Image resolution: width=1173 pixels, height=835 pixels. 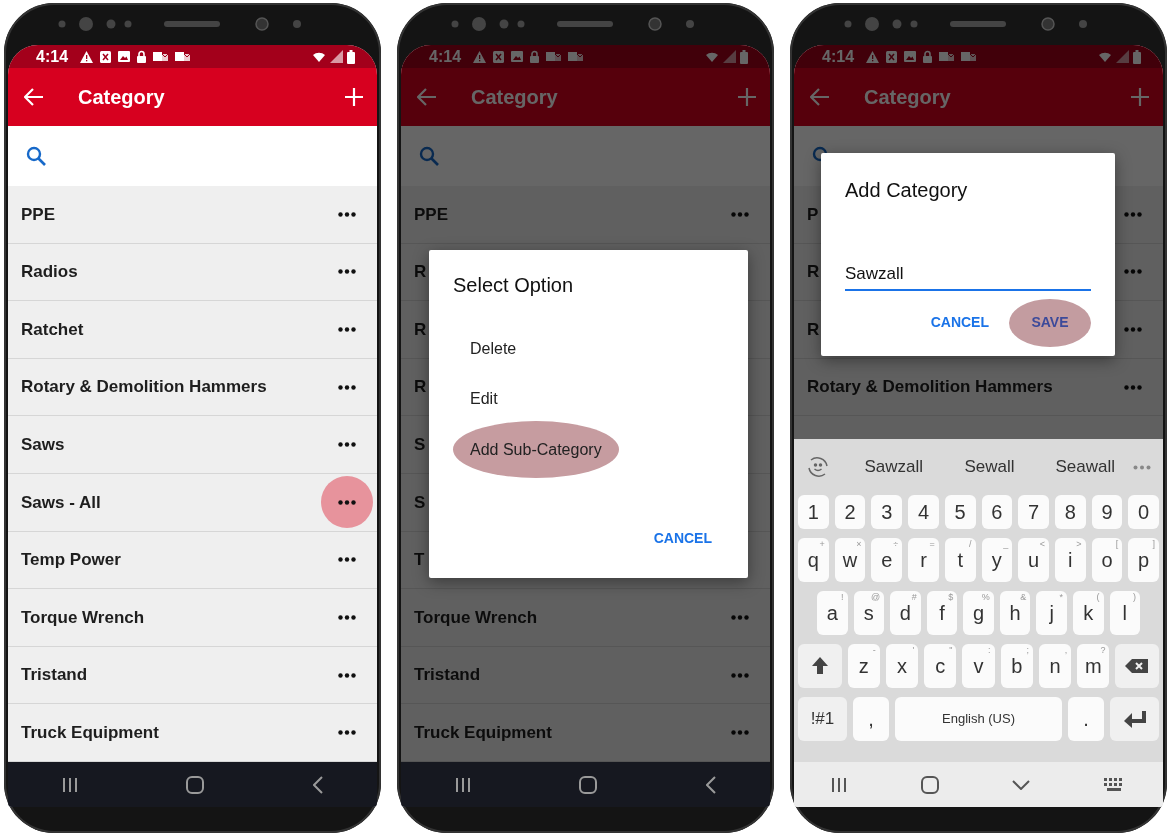 I want to click on category-name: T, so click(x=419, y=560).